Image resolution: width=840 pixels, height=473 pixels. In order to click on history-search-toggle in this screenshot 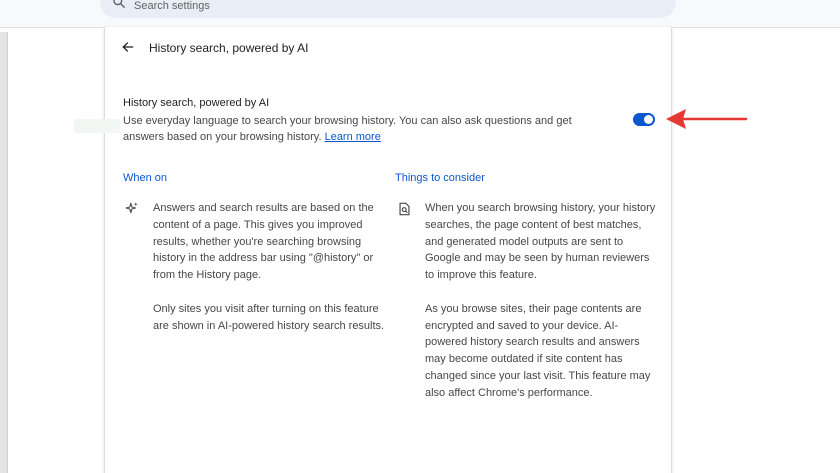, I will do `click(644, 119)`.